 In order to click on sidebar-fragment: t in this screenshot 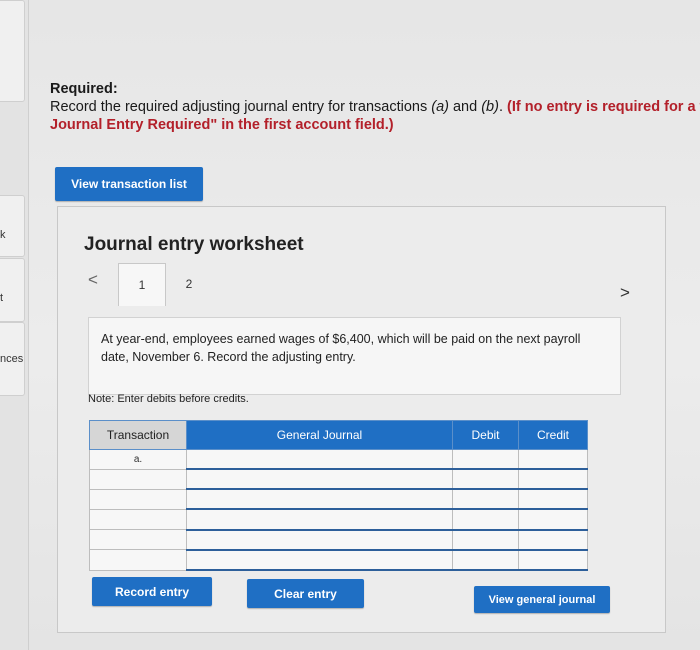, I will do `click(2, 298)`.